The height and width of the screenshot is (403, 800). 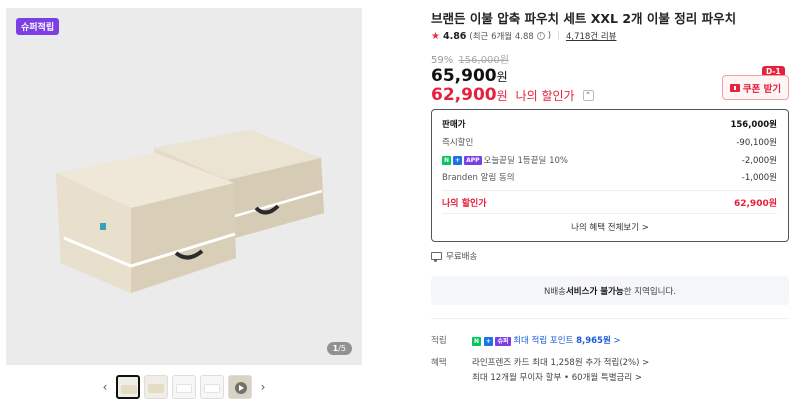 What do you see at coordinates (464, 76) in the screenshot?
I see `sale-price-value: 65,900` at bounding box center [464, 76].